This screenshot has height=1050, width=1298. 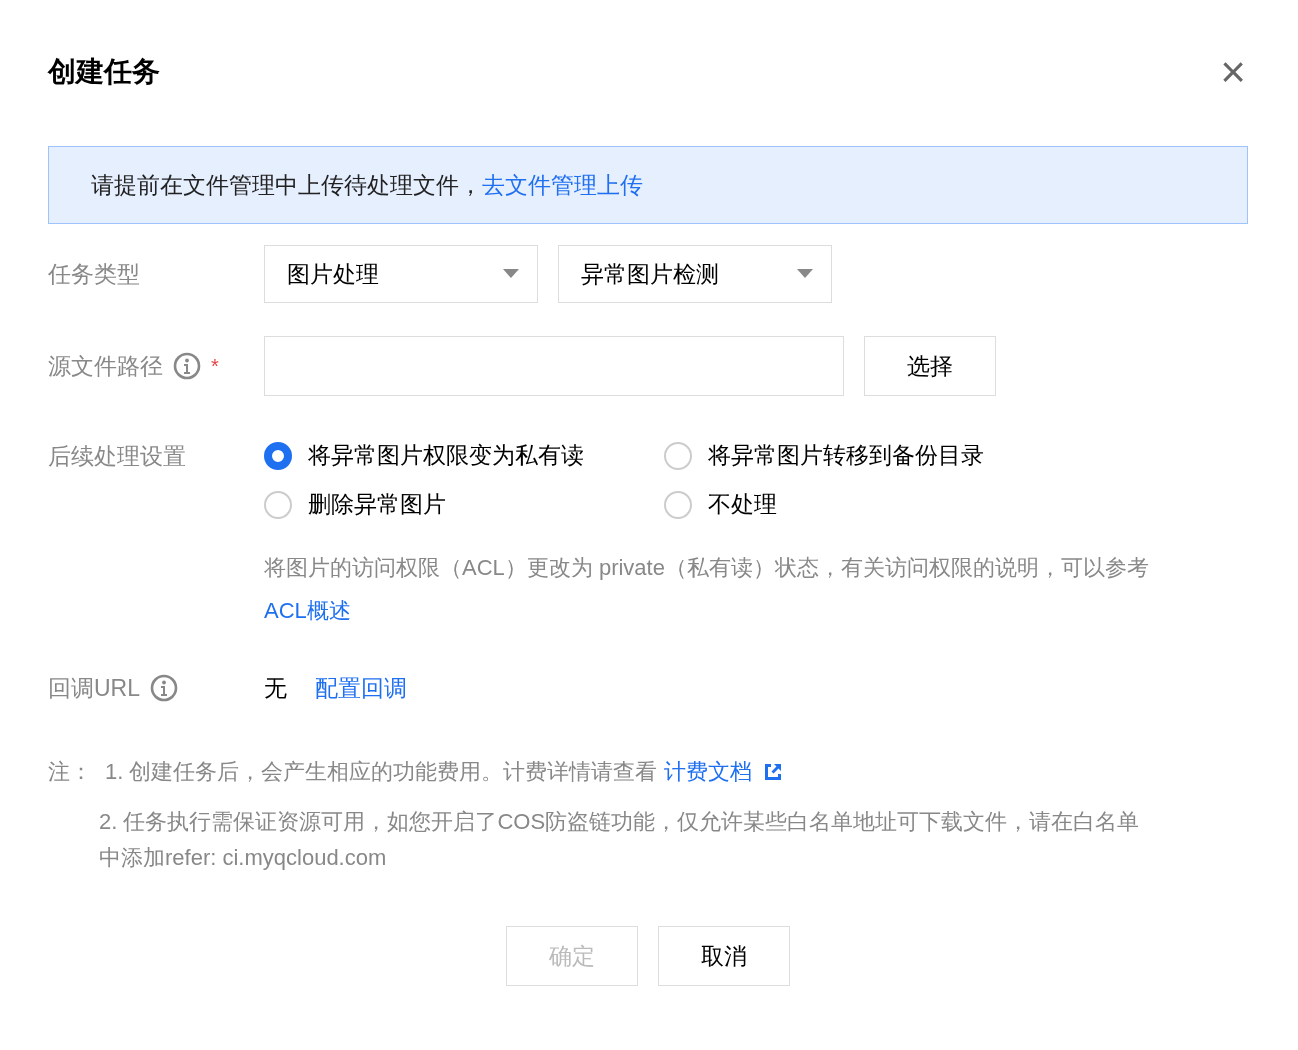 What do you see at coordinates (930, 366) in the screenshot?
I see `choose-button: 选择` at bounding box center [930, 366].